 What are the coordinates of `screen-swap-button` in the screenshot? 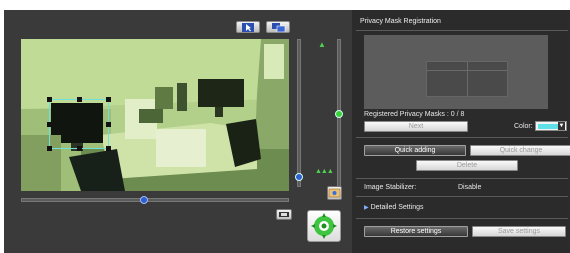 It's located at (278, 27).